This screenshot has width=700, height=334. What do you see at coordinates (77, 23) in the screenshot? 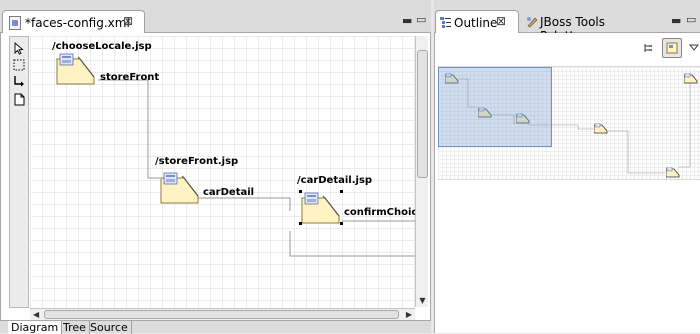
I see `editor-tab-title: *faces-config.xml` at bounding box center [77, 23].